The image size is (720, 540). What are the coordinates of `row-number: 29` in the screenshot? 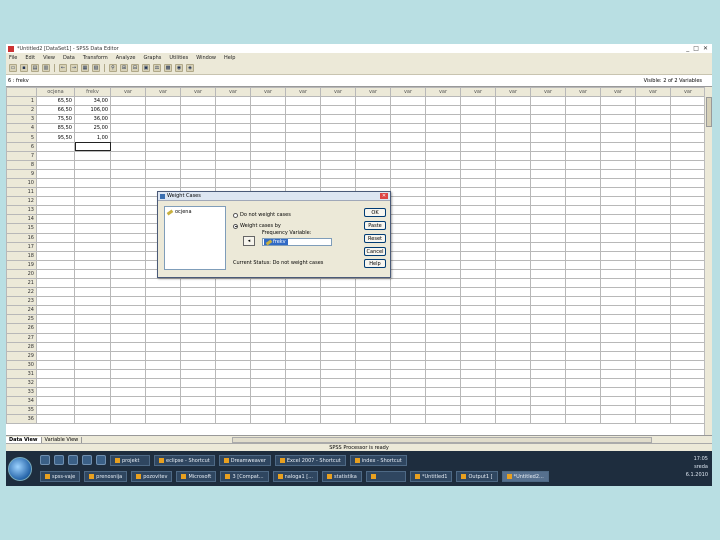 It's located at (21, 355).